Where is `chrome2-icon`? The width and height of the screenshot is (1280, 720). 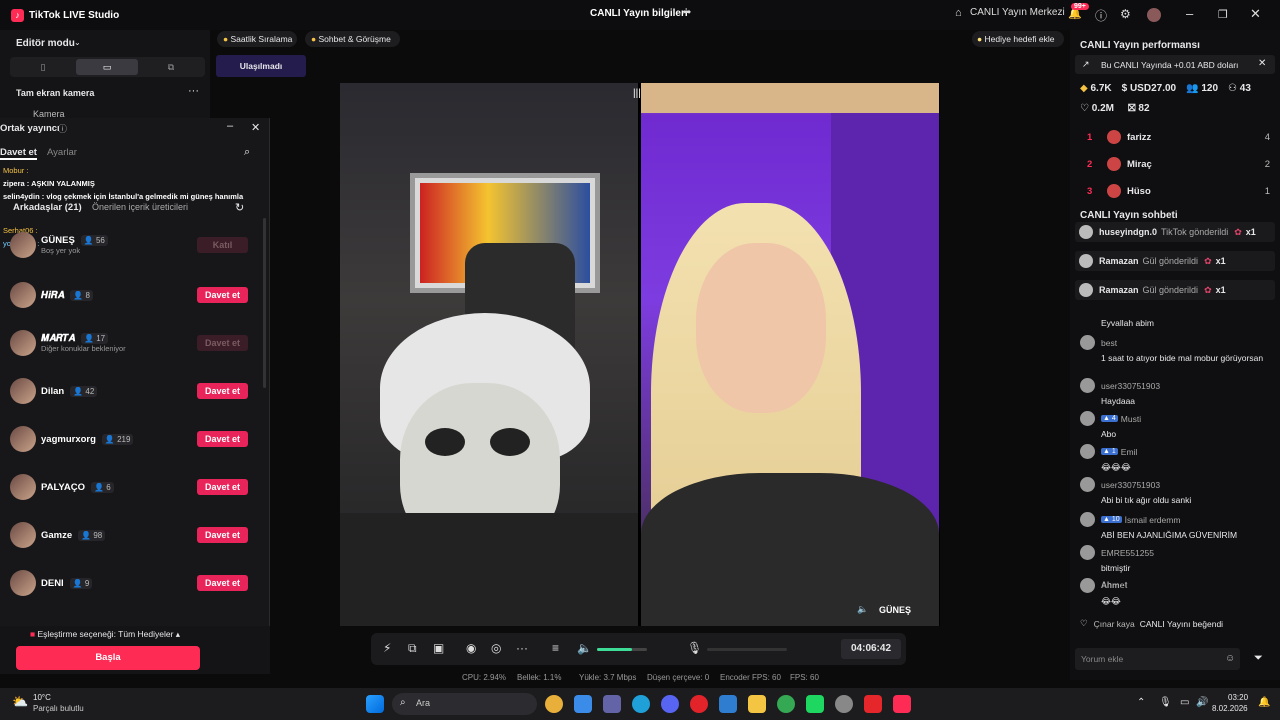 chrome2-icon is located at coordinates (786, 704).